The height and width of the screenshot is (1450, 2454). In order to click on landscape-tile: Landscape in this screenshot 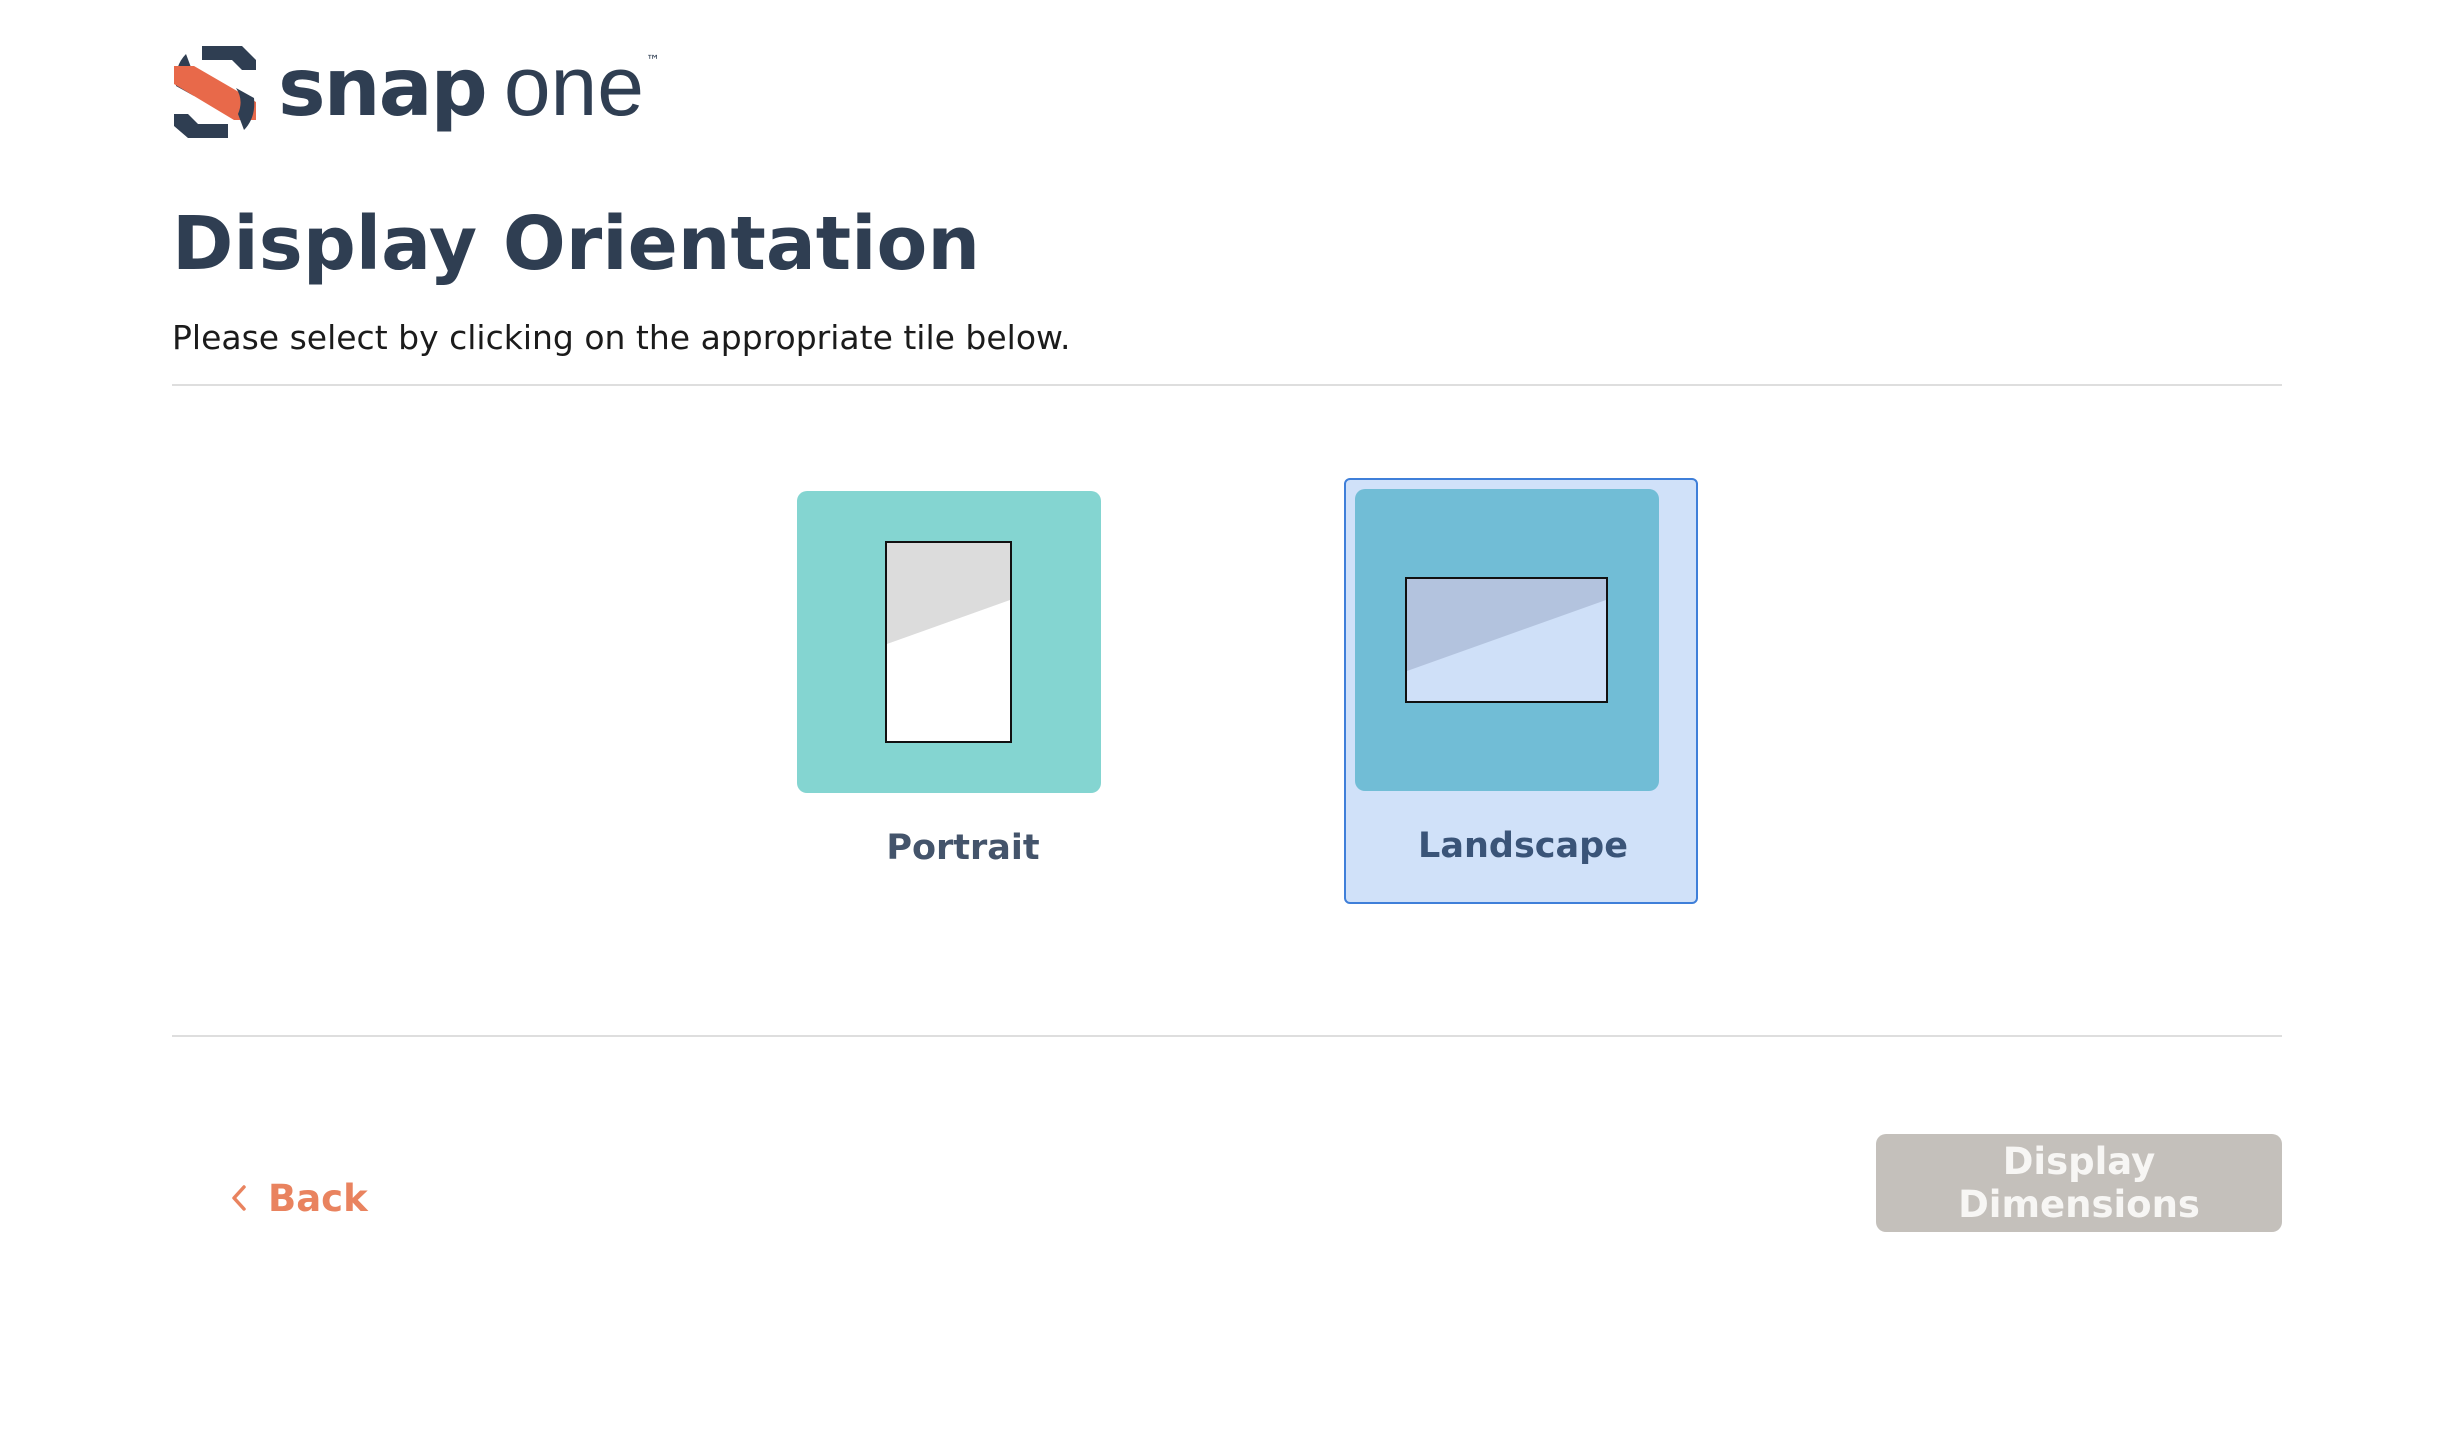, I will do `click(1521, 691)`.